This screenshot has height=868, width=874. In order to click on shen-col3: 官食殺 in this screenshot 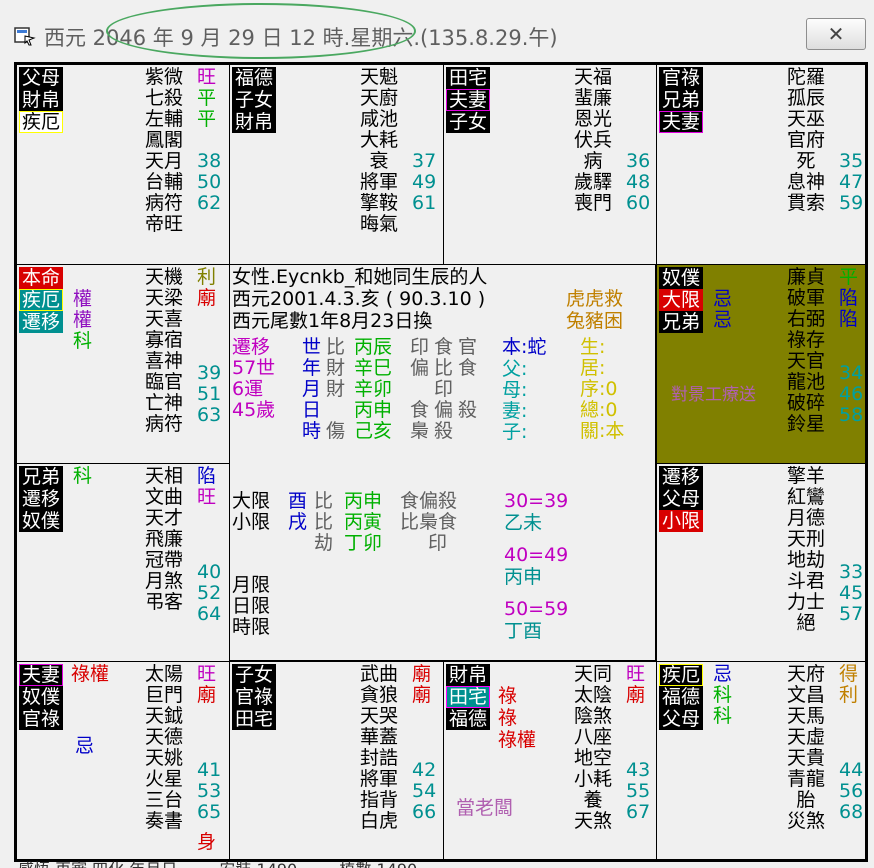, I will do `click(468, 378)`.